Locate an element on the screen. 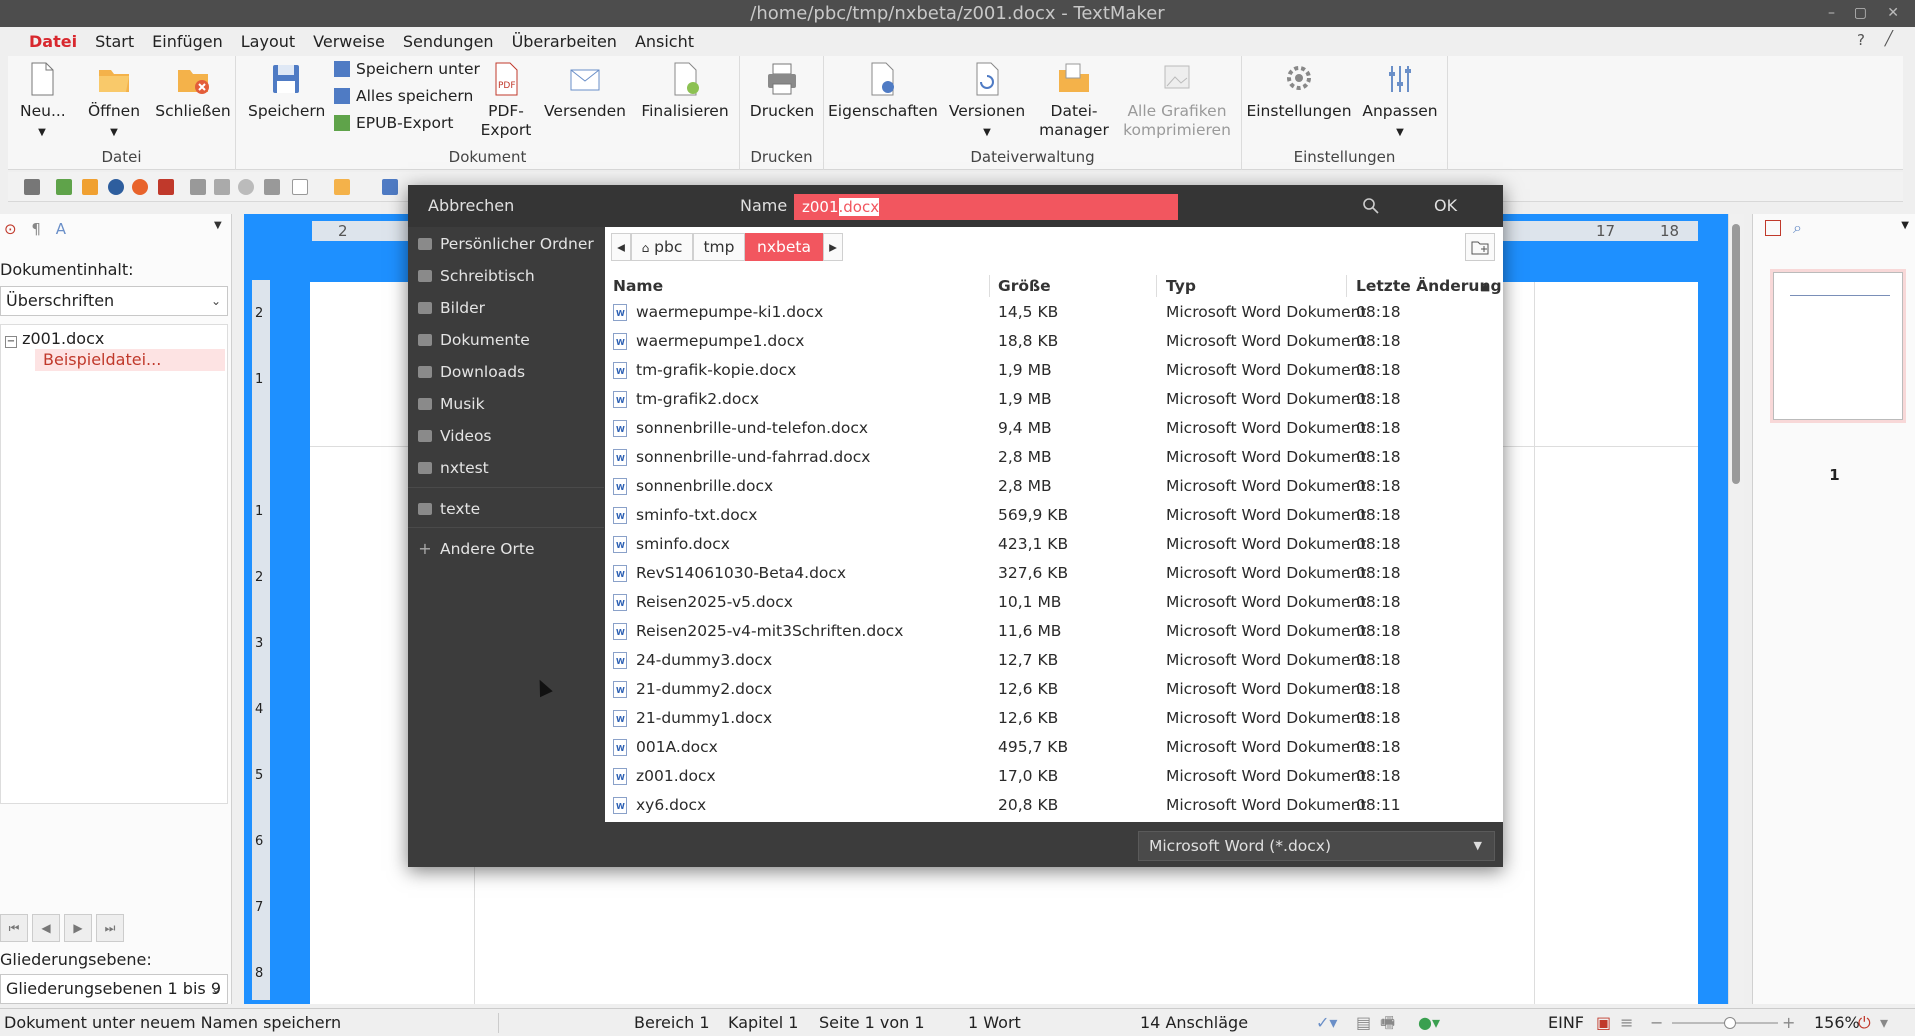  customize-button: Anpassen ▼ is located at coordinates (1400, 101).